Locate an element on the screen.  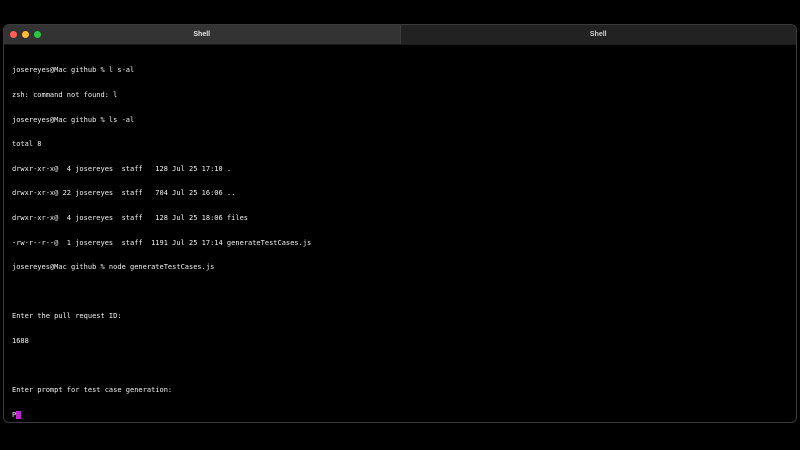
terminal-line: Enter the pull request ID: is located at coordinates (67, 316).